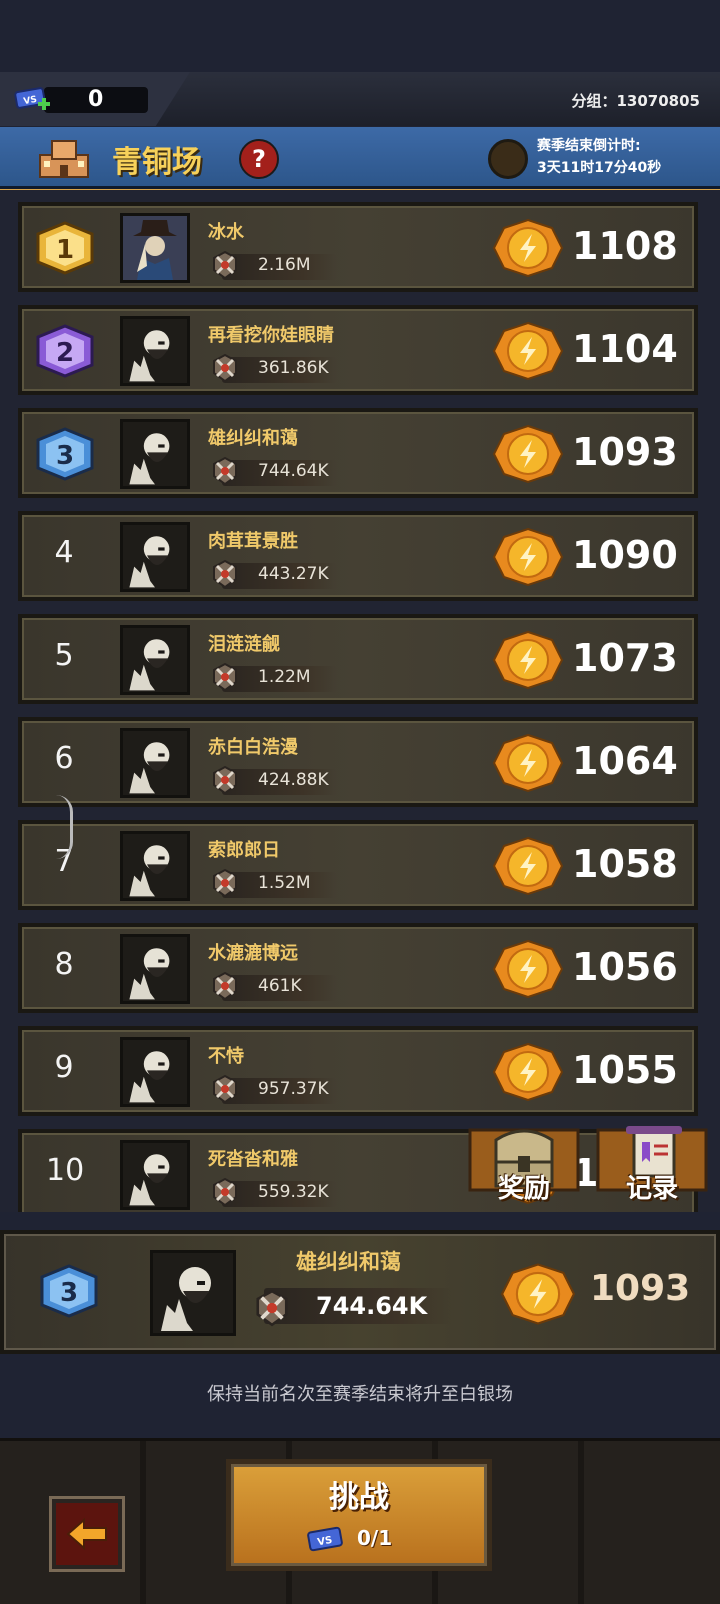  Describe the element at coordinates (284, 265) in the screenshot. I see `player-power: 2.16M` at that location.